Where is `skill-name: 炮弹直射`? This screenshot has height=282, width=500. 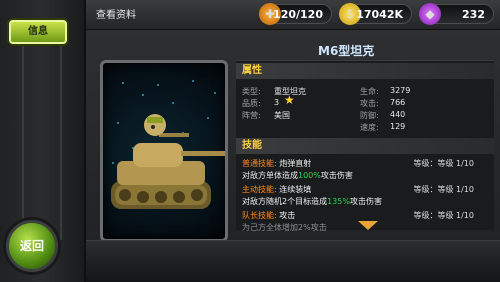 skill-name: 炮弹直射 is located at coordinates (295, 163).